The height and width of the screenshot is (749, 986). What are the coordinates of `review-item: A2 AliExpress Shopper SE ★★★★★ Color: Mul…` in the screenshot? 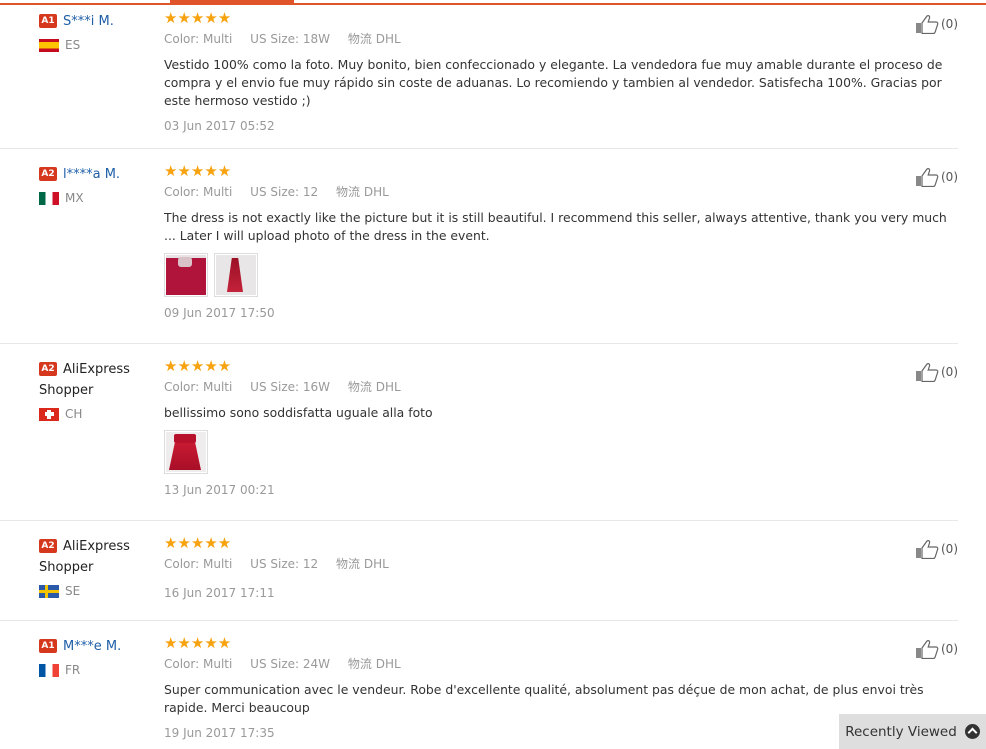 It's located at (479, 578).